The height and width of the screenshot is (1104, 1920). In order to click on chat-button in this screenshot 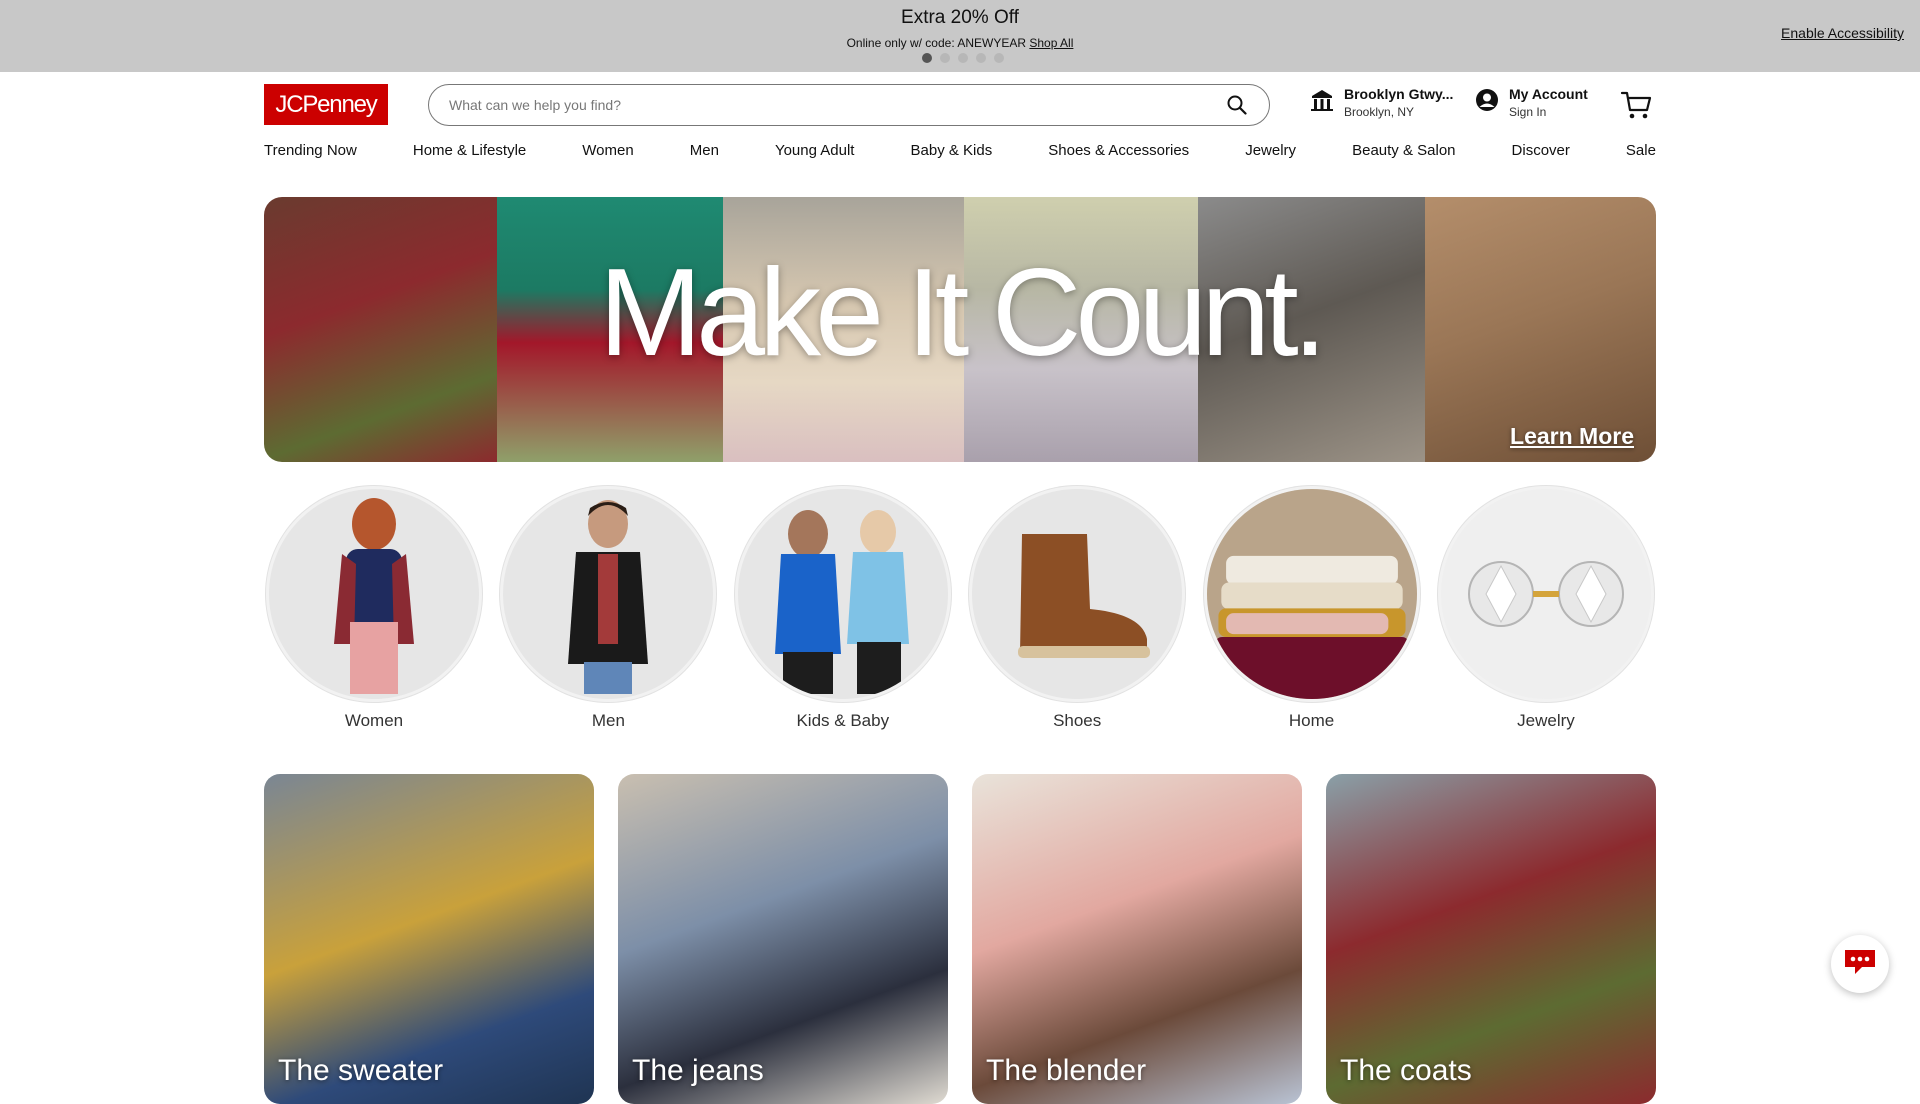, I will do `click(1860, 964)`.